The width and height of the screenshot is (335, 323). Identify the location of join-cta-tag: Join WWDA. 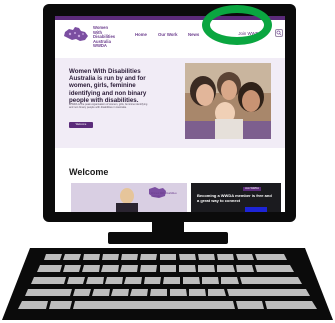
(252, 189).